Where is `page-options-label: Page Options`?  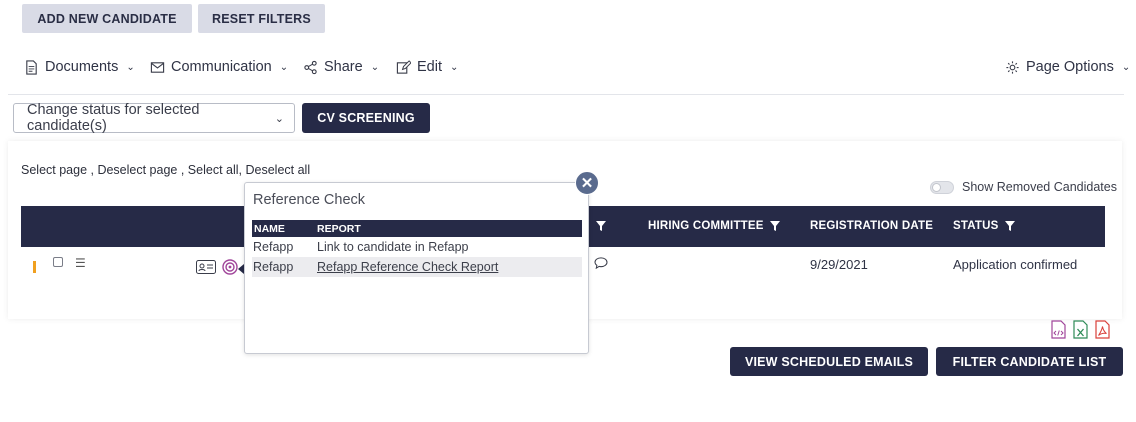
page-options-label: Page Options is located at coordinates (1070, 67).